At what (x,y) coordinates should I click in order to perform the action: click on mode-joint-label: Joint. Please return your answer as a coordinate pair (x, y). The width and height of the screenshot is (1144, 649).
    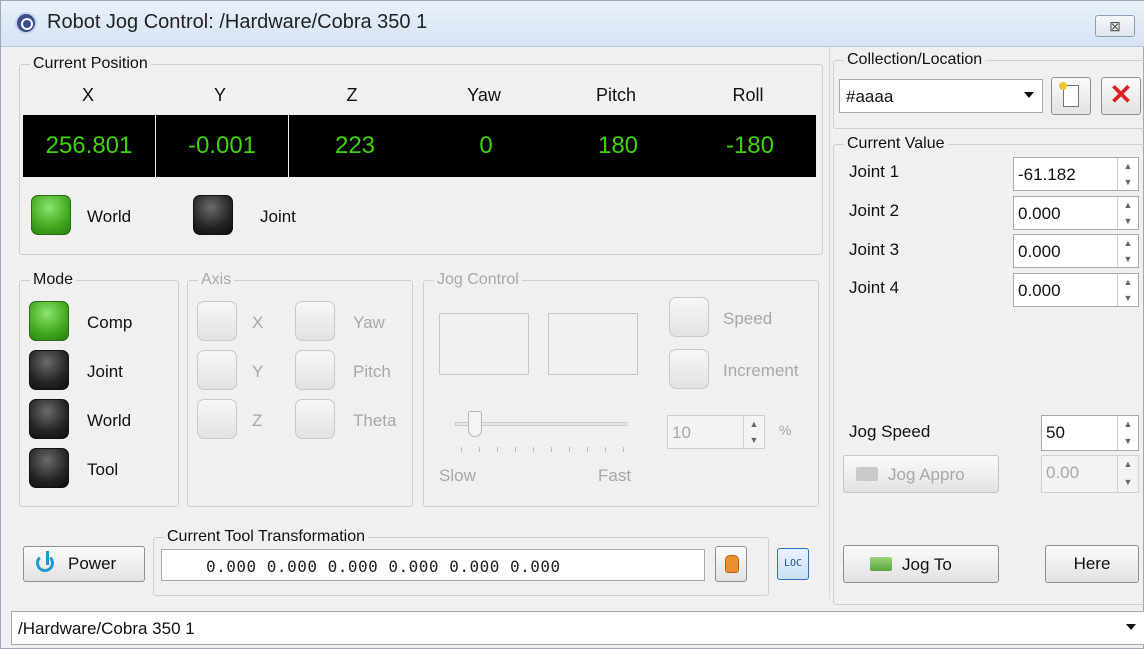
    Looking at the image, I should click on (105, 371).